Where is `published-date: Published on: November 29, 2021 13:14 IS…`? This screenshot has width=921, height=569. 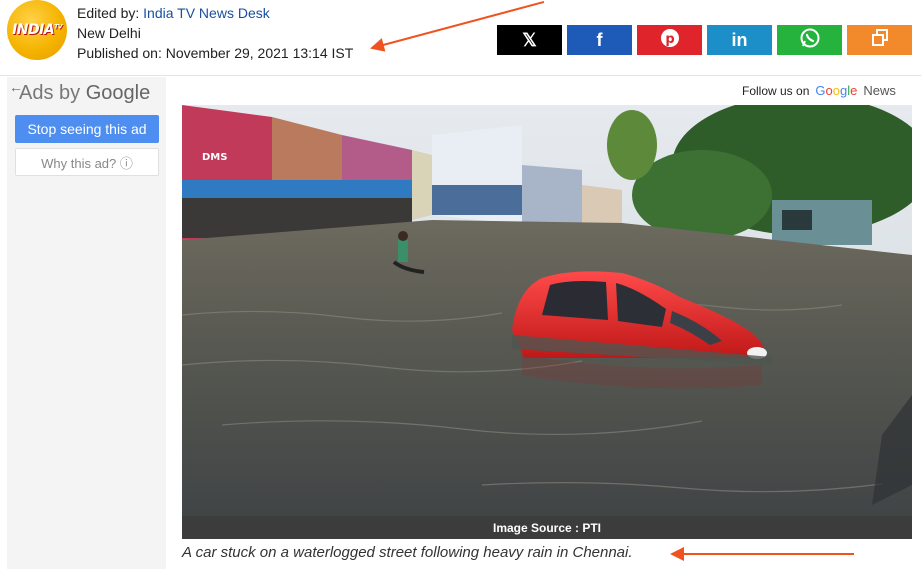
published-date: Published on: November 29, 2021 13:14 IS… is located at coordinates (215, 53).